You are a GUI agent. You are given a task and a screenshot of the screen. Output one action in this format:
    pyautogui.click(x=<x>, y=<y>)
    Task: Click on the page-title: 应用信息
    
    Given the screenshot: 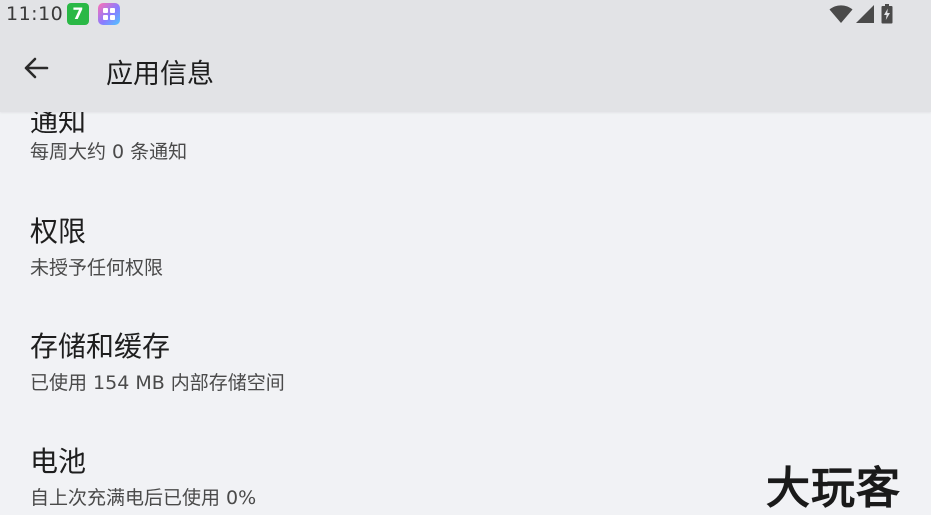 What is the action you would take?
    pyautogui.click(x=160, y=74)
    